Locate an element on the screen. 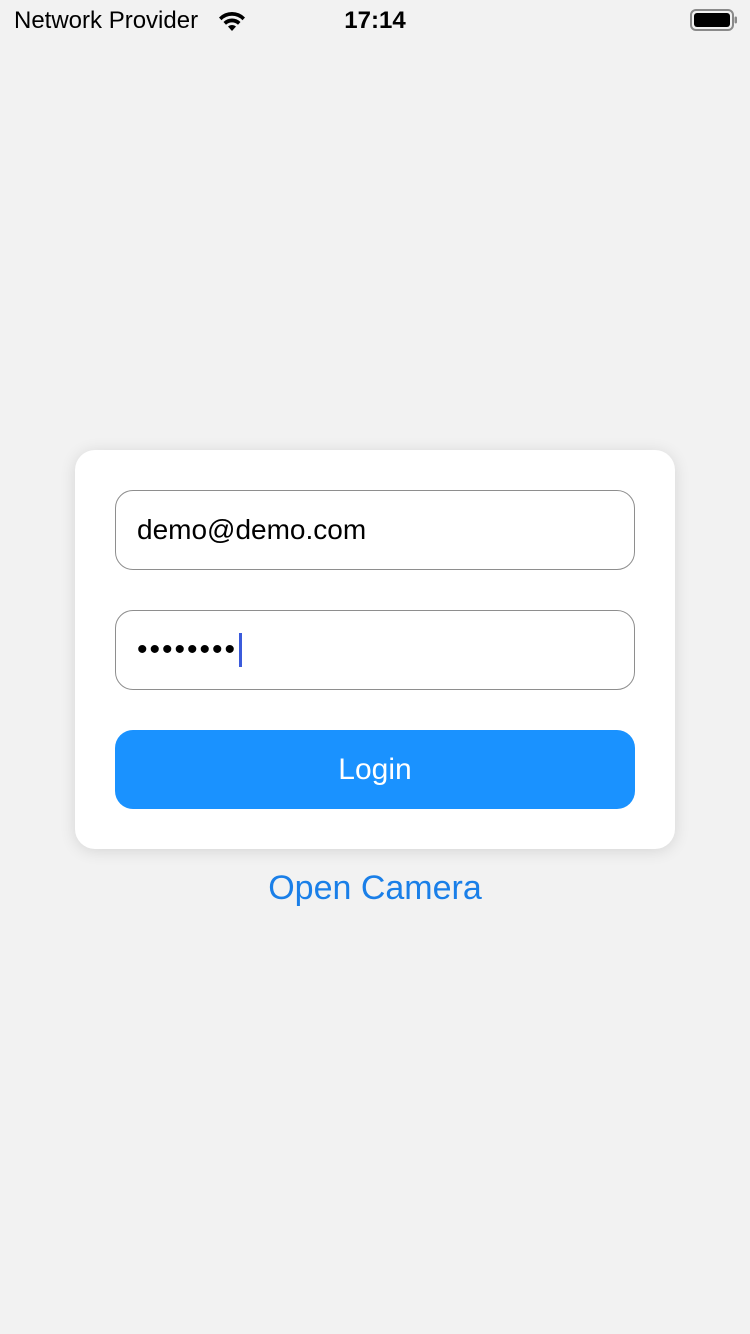  email-field: demo@demo.com is located at coordinates (375, 530).